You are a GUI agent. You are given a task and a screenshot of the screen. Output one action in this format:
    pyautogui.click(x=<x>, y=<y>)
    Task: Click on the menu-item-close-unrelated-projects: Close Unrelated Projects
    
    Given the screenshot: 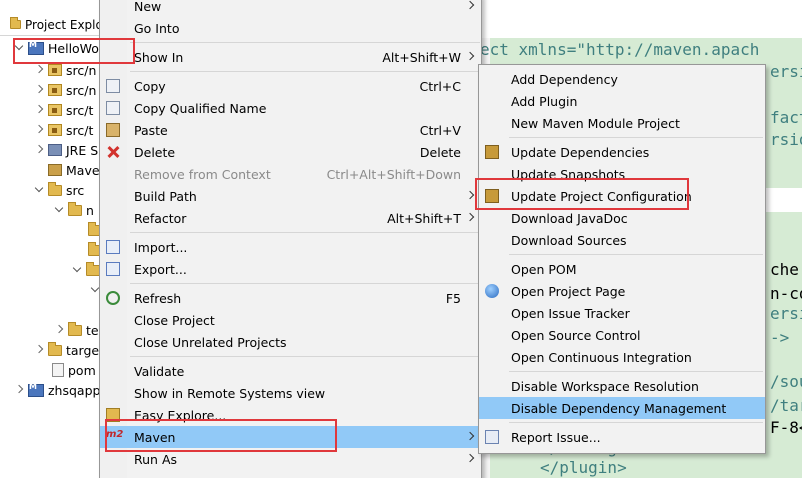 What is the action you would take?
    pyautogui.click(x=290, y=342)
    